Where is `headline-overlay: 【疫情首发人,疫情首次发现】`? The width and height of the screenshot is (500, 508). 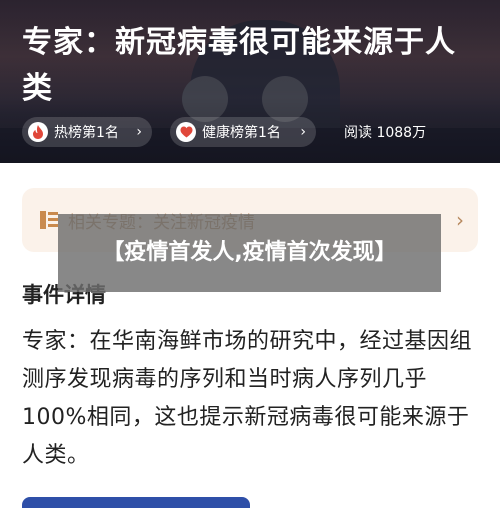
headline-overlay: 【疫情首发人,疫情首次发现】 is located at coordinates (249, 253).